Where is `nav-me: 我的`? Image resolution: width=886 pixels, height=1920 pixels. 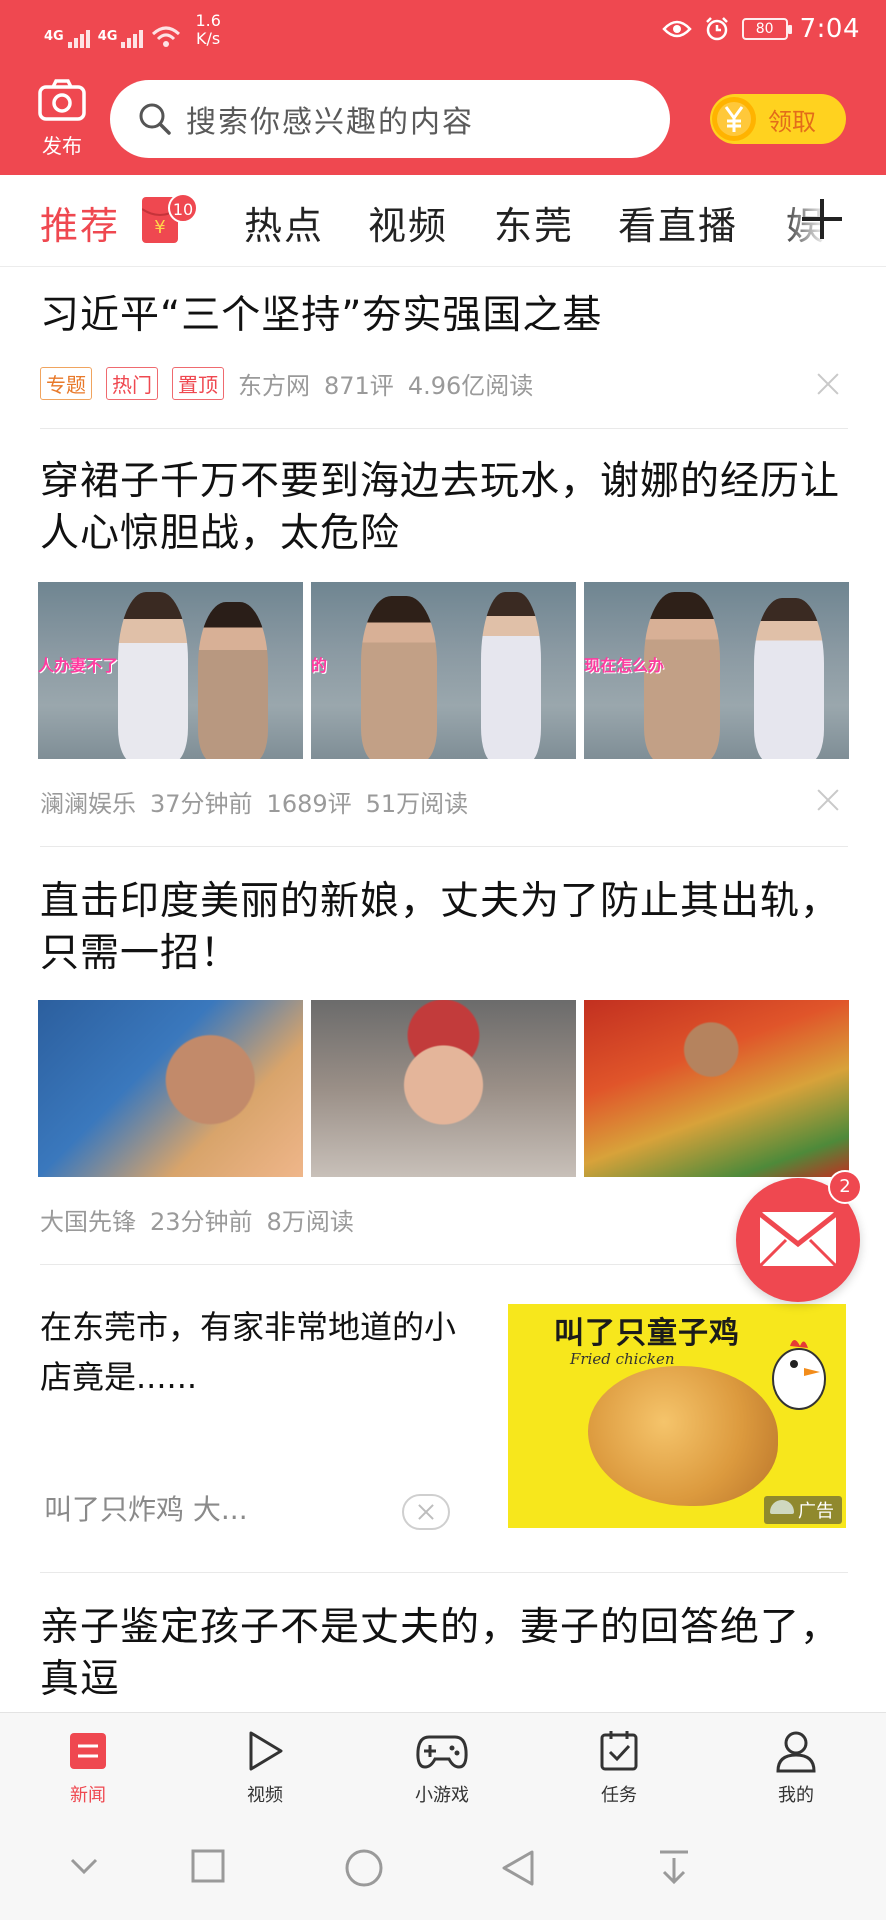
nav-me: 我的 is located at coordinates (796, 1768).